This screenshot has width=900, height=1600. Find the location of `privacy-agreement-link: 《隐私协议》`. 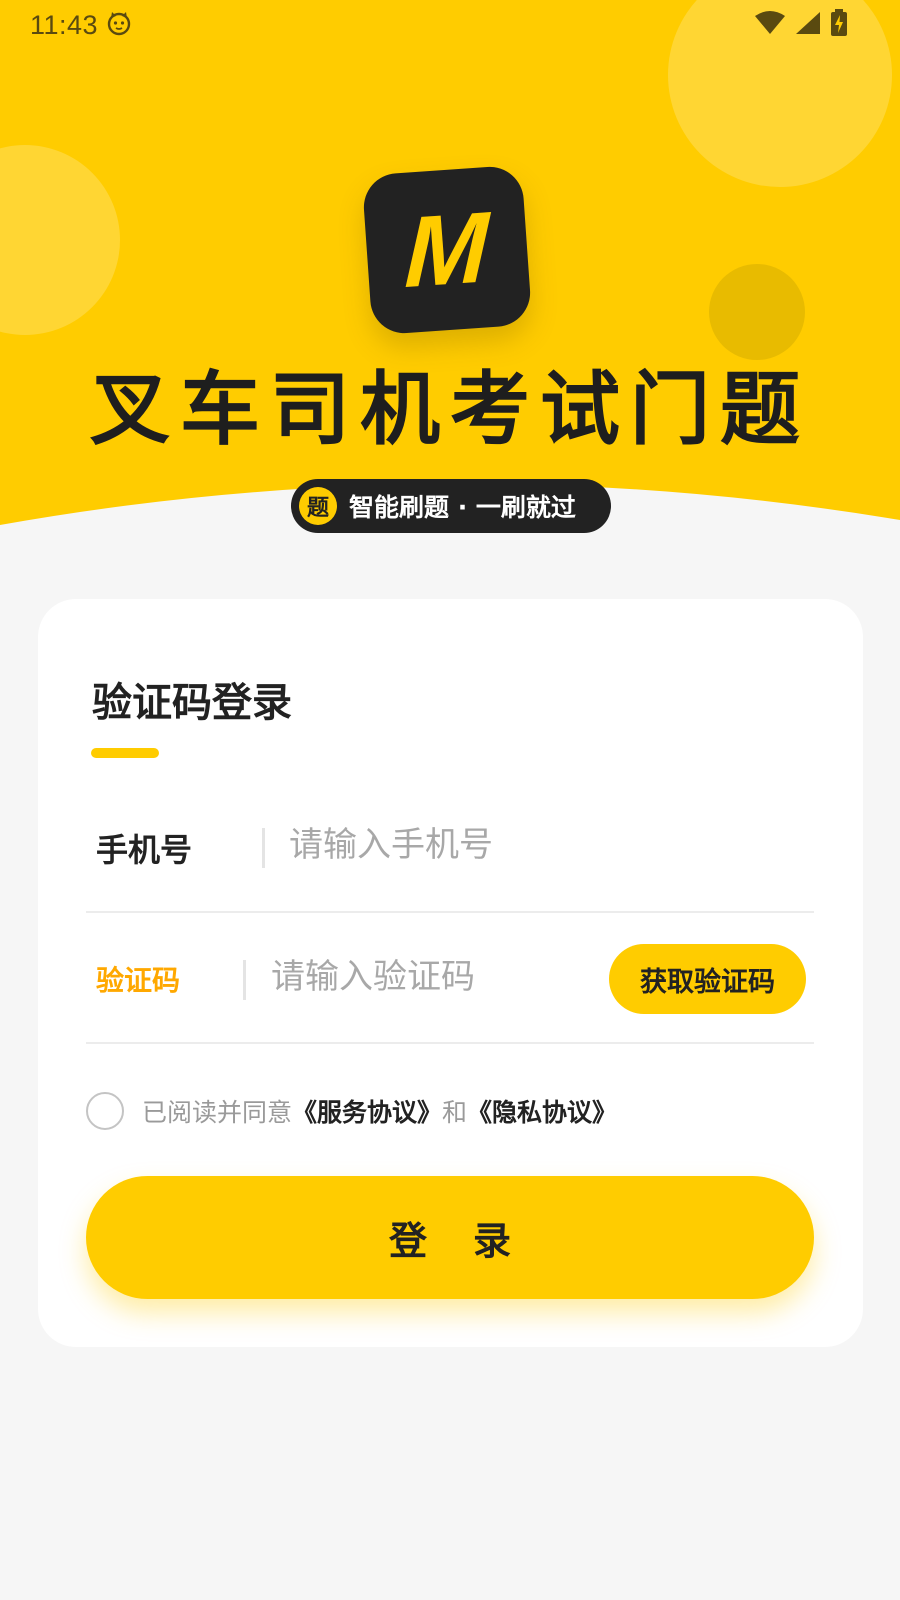

privacy-agreement-link: 《隐私协议》 is located at coordinates (542, 1111).